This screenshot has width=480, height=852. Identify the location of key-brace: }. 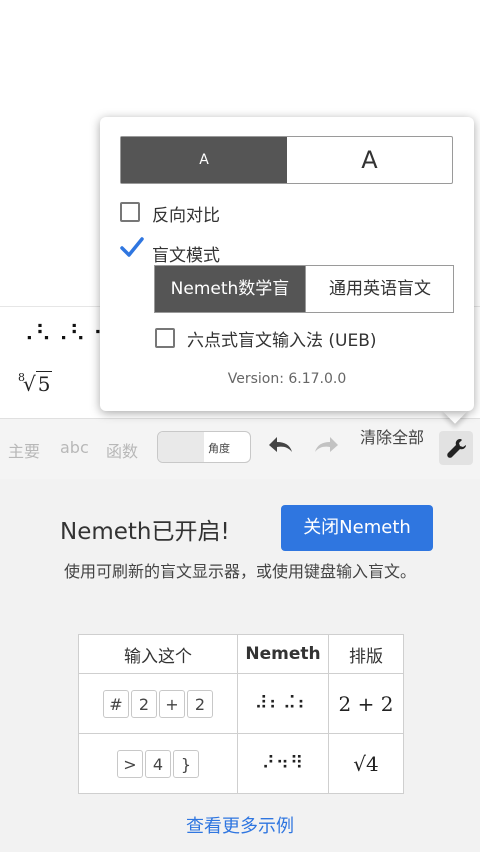
(186, 763).